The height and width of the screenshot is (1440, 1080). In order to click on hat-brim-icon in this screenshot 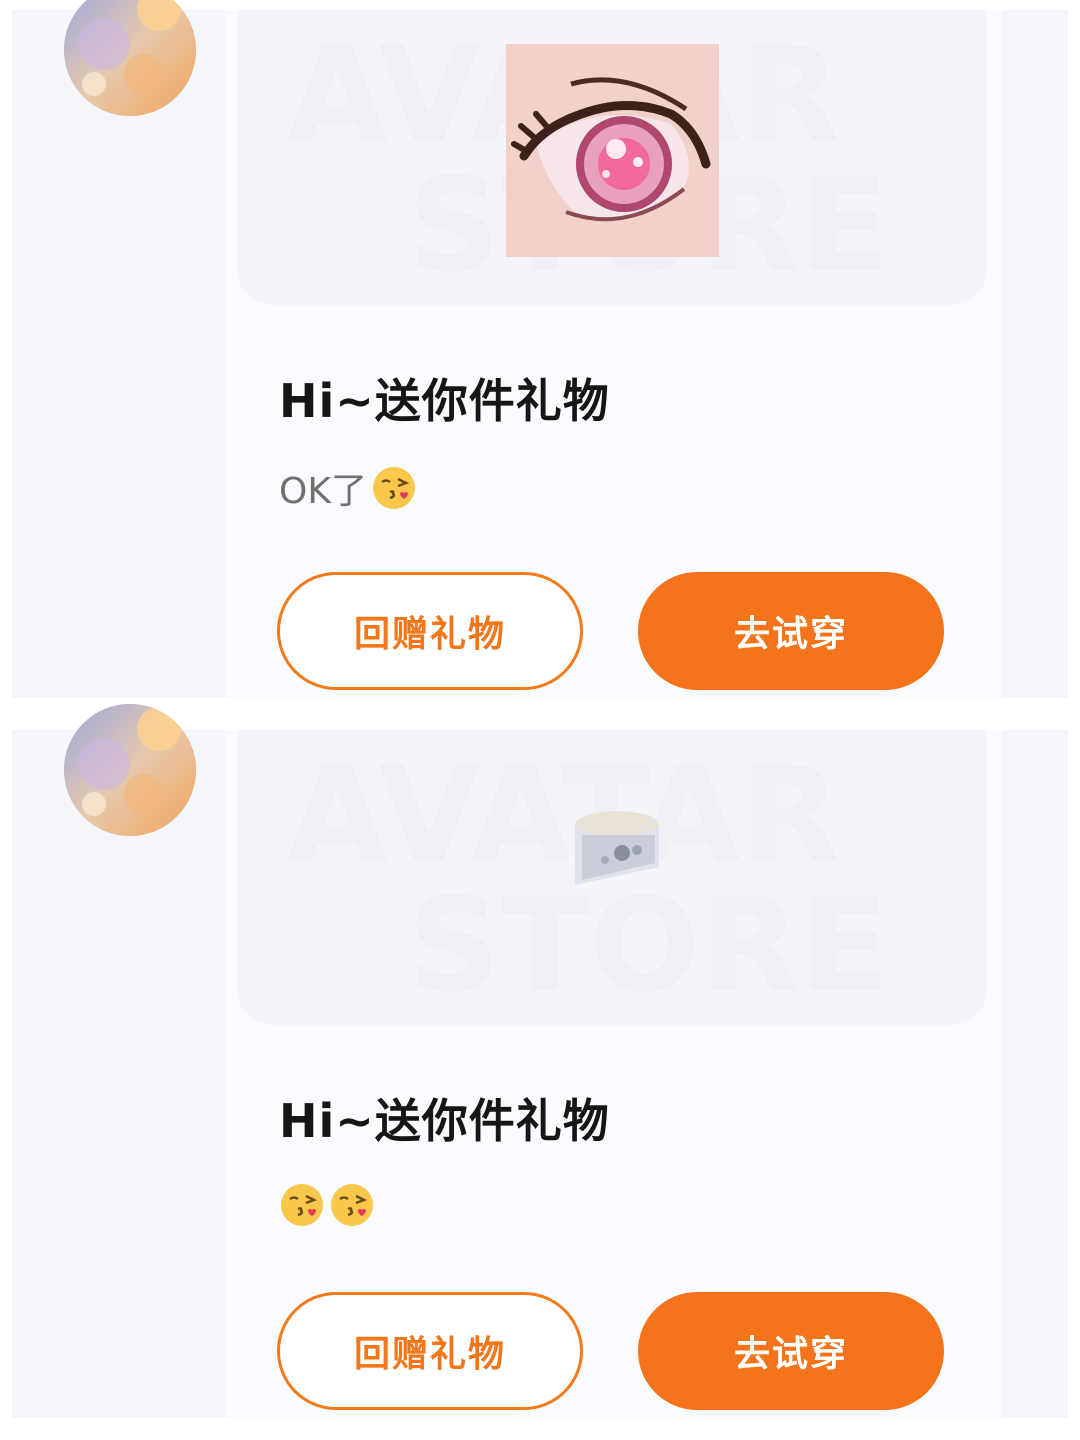, I will do `click(617, 848)`.